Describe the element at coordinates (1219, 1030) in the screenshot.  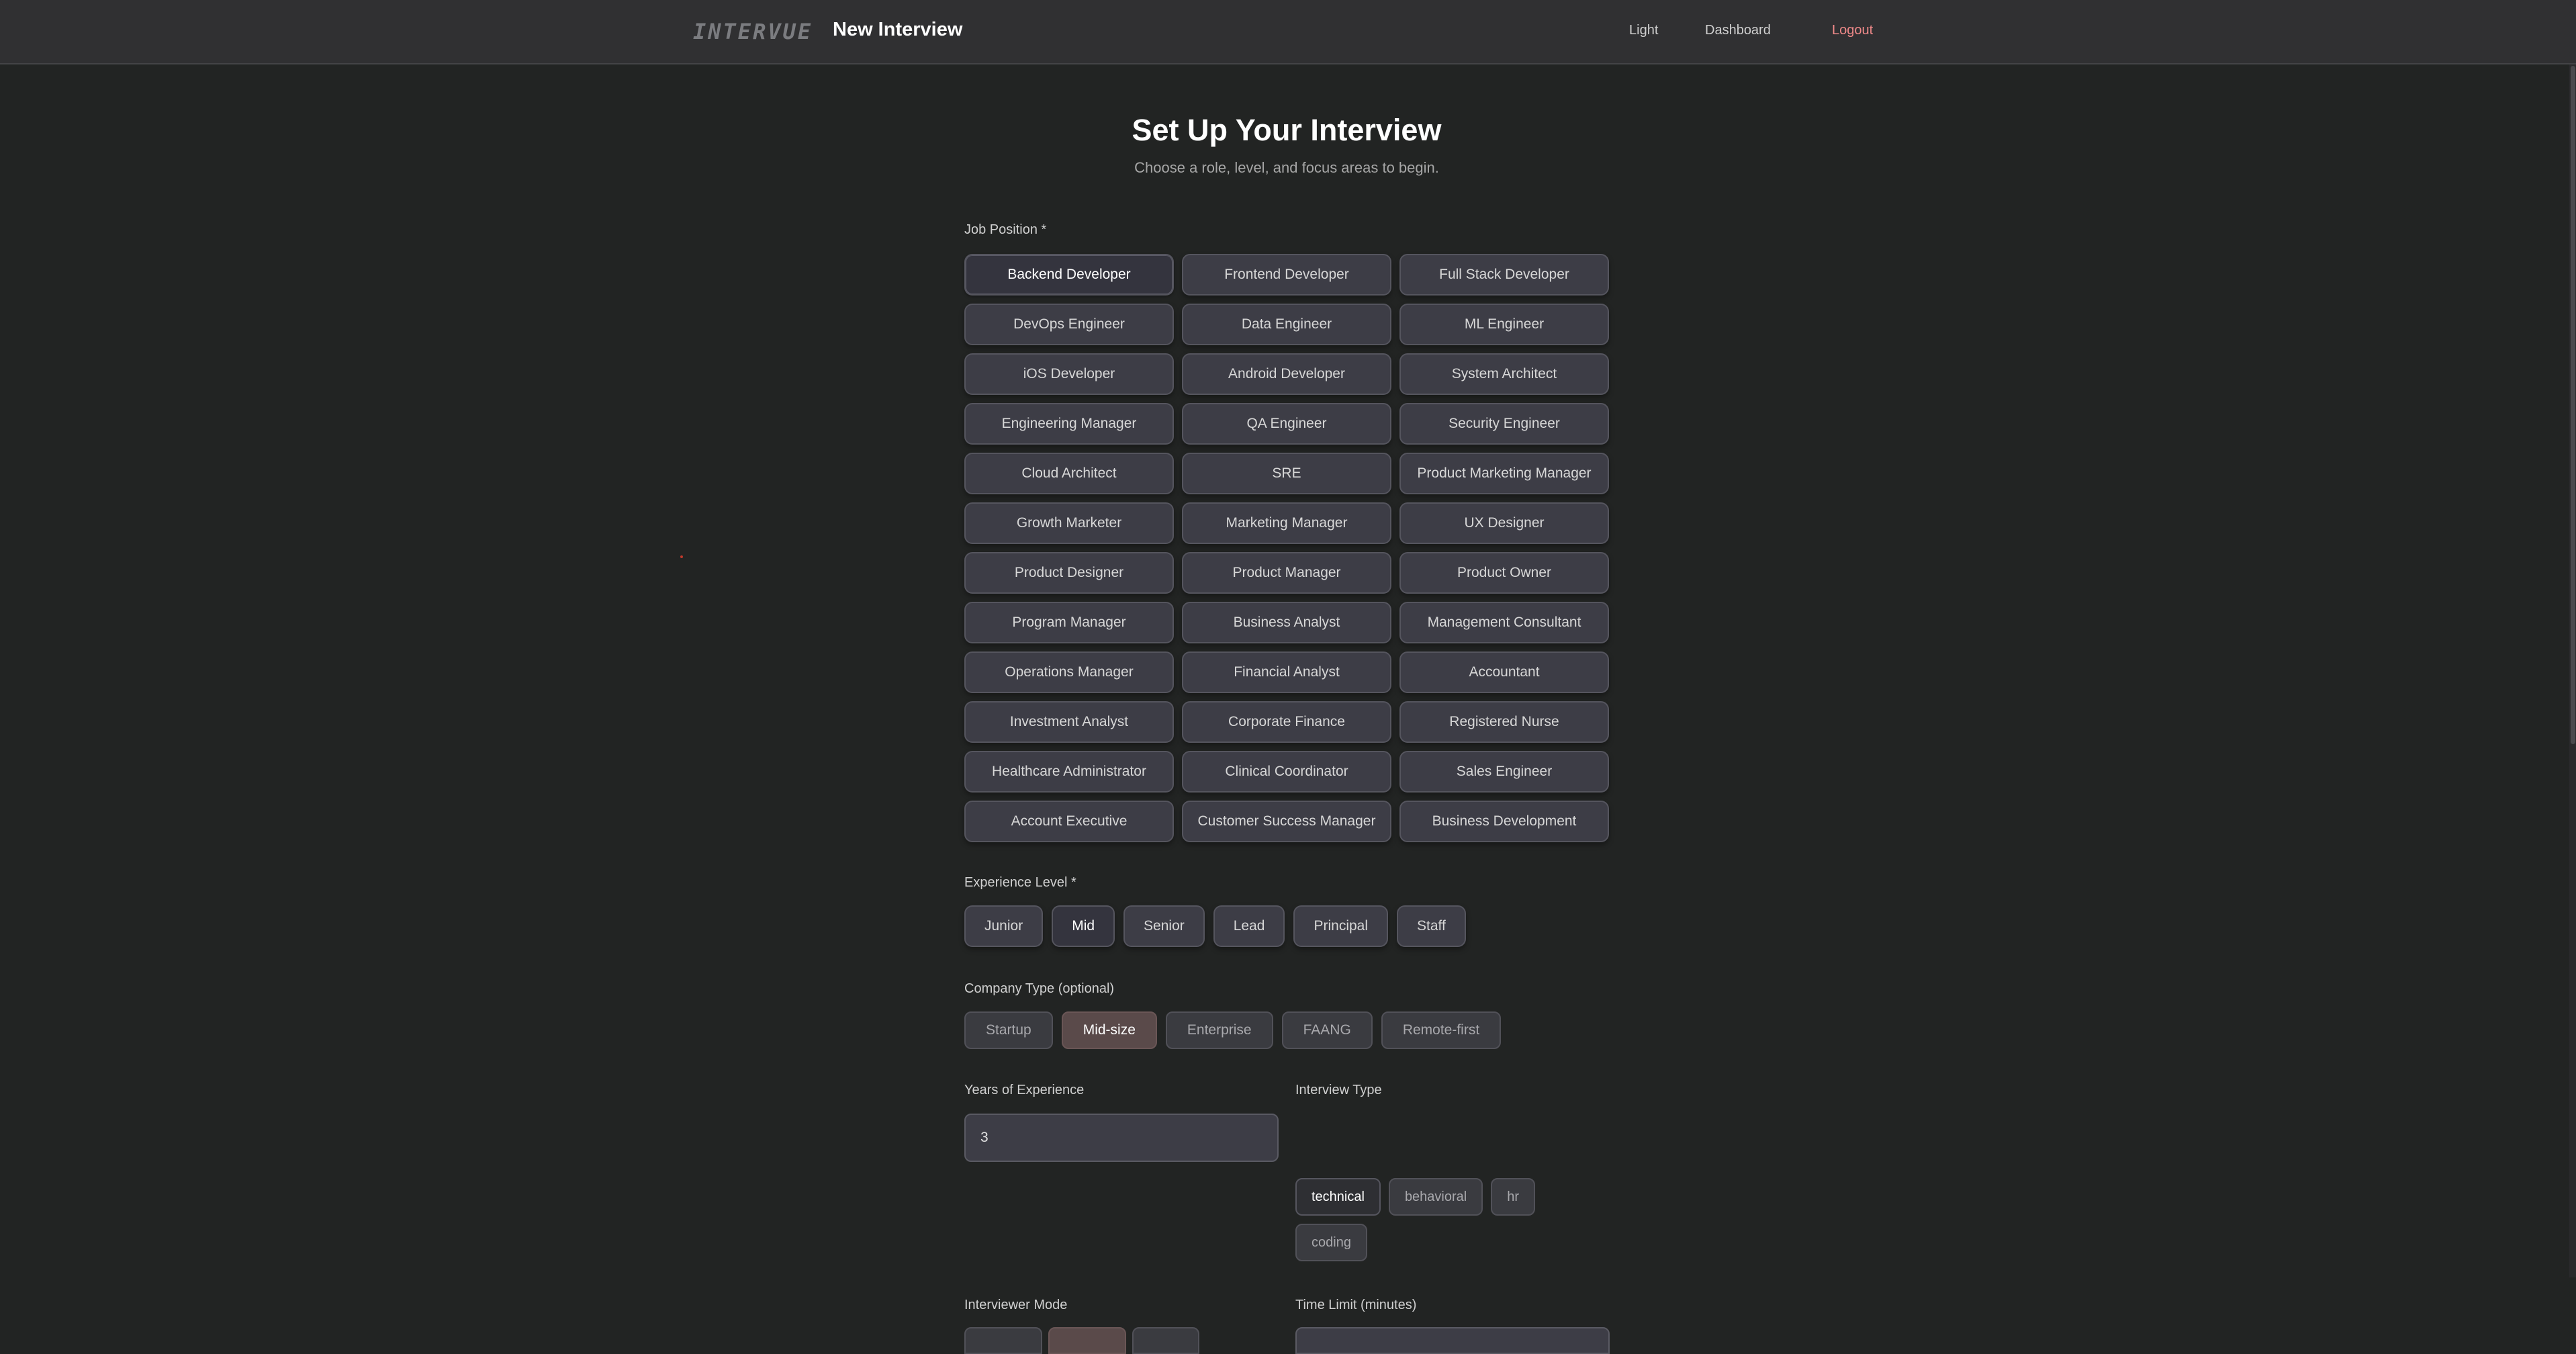
I see `company-option-enterprise: Enterprise` at that location.